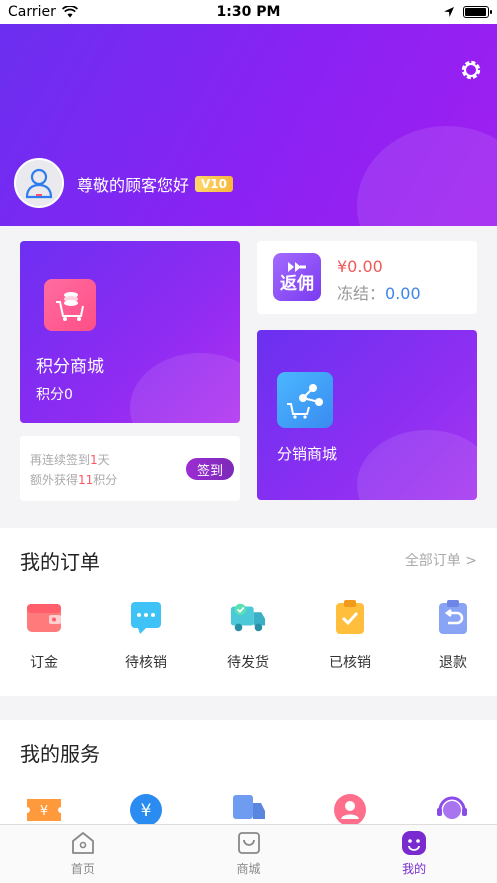  I want to click on status-bar: Carrier 1:30 PM, so click(248, 12).